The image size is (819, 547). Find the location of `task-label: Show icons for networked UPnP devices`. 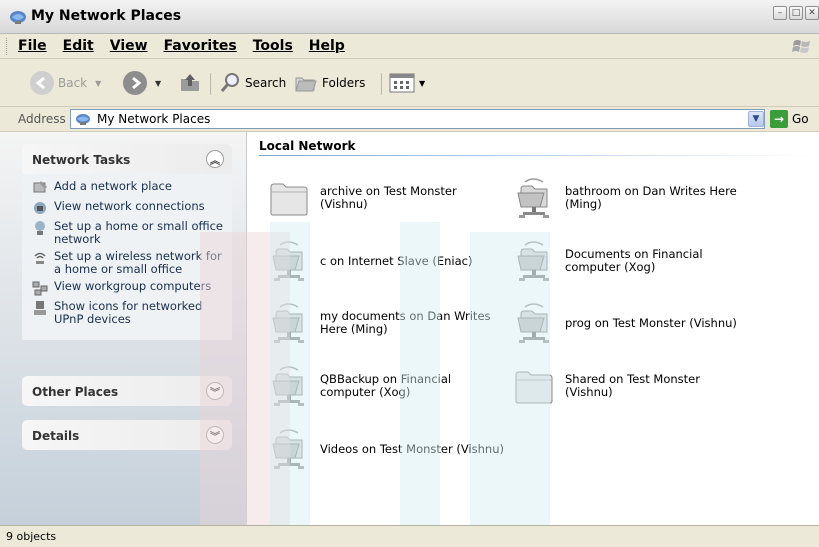

task-label: Show icons for networked UPnP devices is located at coordinates (128, 312).